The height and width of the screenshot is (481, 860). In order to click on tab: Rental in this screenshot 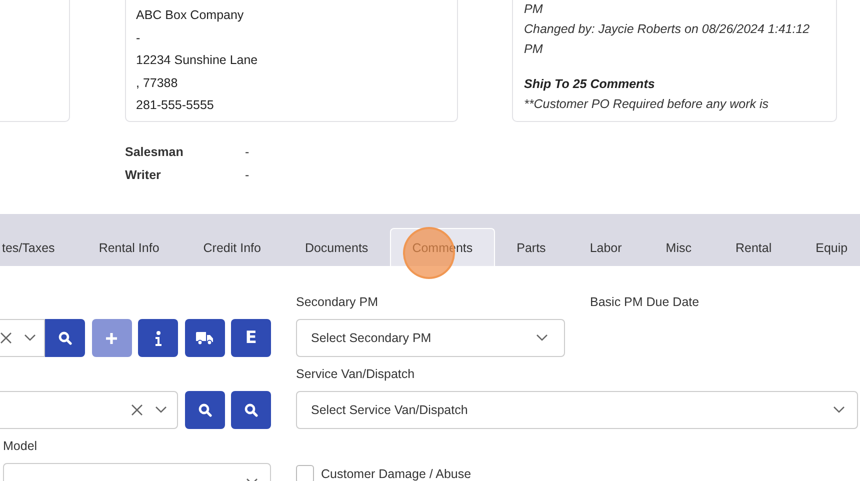, I will do `click(754, 247)`.